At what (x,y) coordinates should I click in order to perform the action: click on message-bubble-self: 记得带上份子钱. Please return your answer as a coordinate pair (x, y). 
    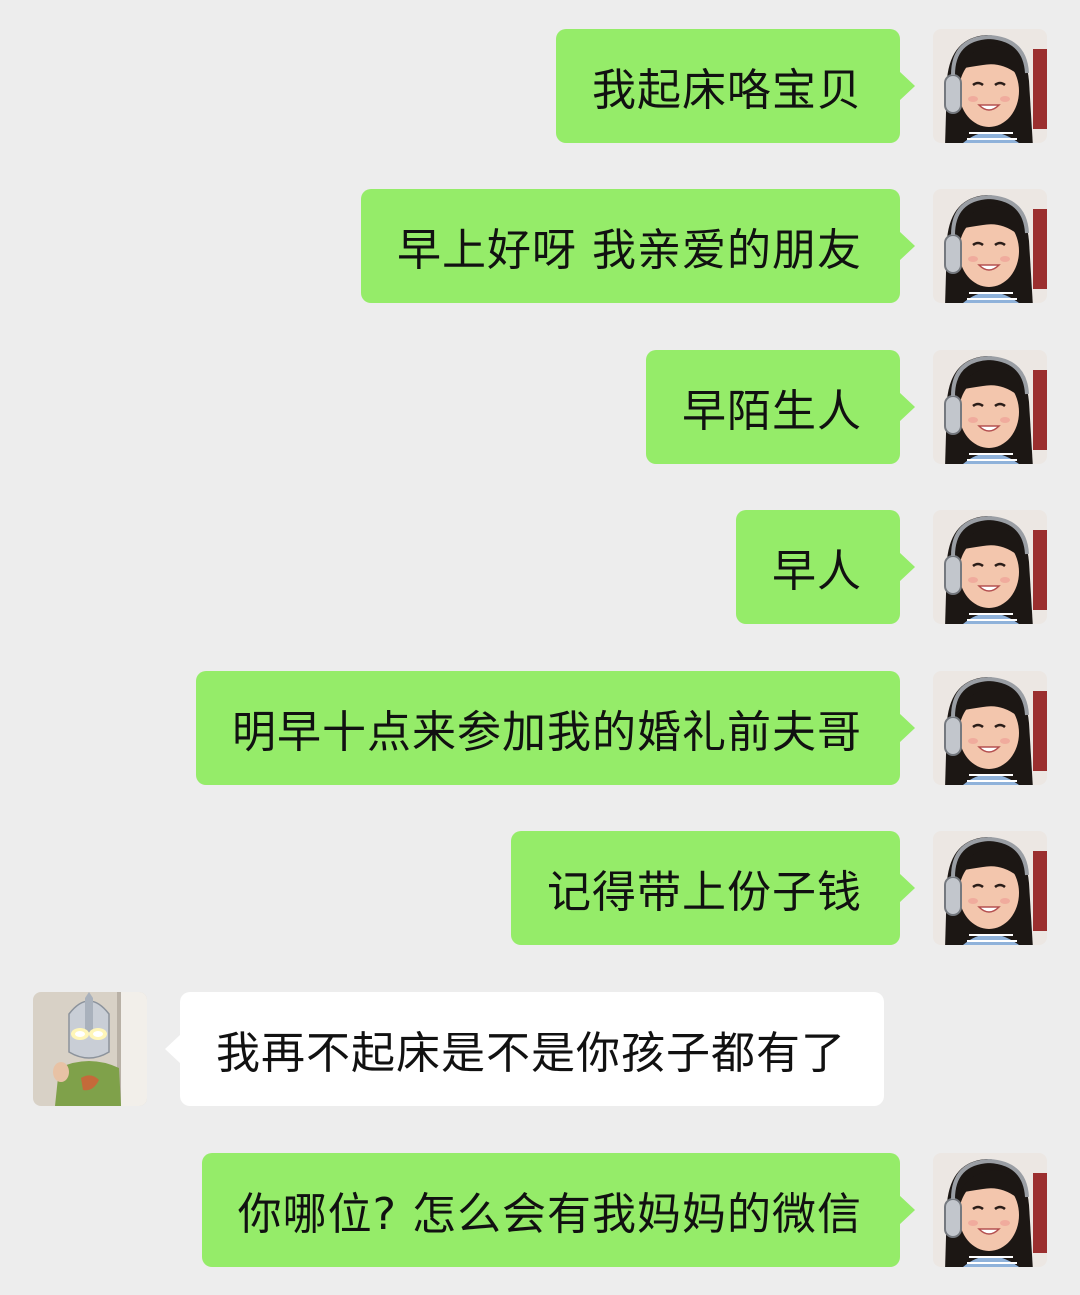
    Looking at the image, I should click on (713, 888).